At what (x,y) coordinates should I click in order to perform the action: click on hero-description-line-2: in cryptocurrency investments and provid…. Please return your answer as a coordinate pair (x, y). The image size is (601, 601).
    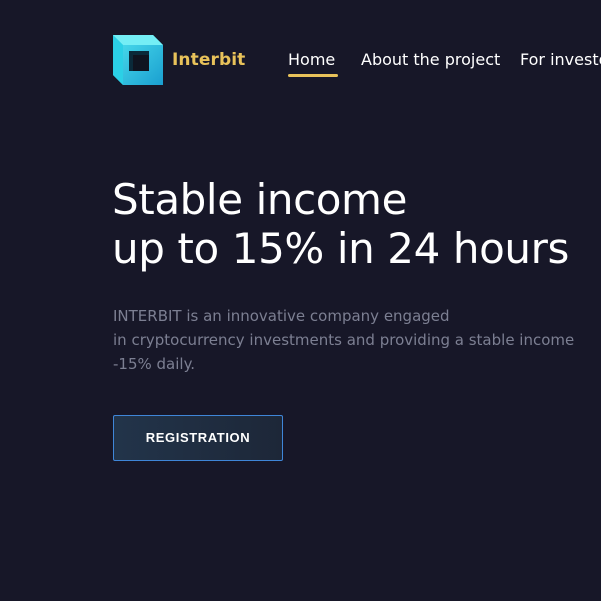
    Looking at the image, I should click on (344, 340).